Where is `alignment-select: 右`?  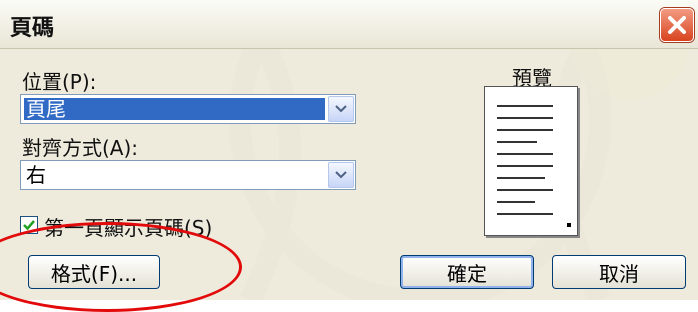 alignment-select: 右 is located at coordinates (188, 175).